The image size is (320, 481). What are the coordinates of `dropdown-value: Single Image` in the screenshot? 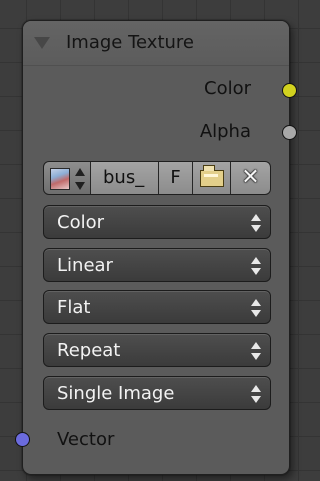 It's located at (116, 393).